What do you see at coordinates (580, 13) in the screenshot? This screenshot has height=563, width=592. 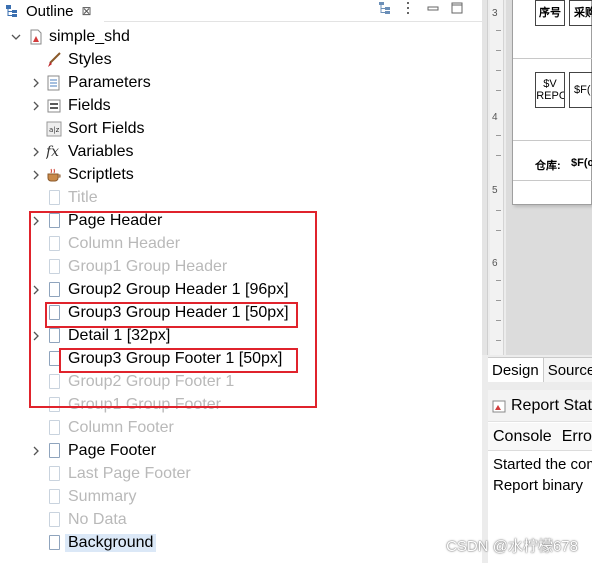 I see `header-cell: 采购` at bounding box center [580, 13].